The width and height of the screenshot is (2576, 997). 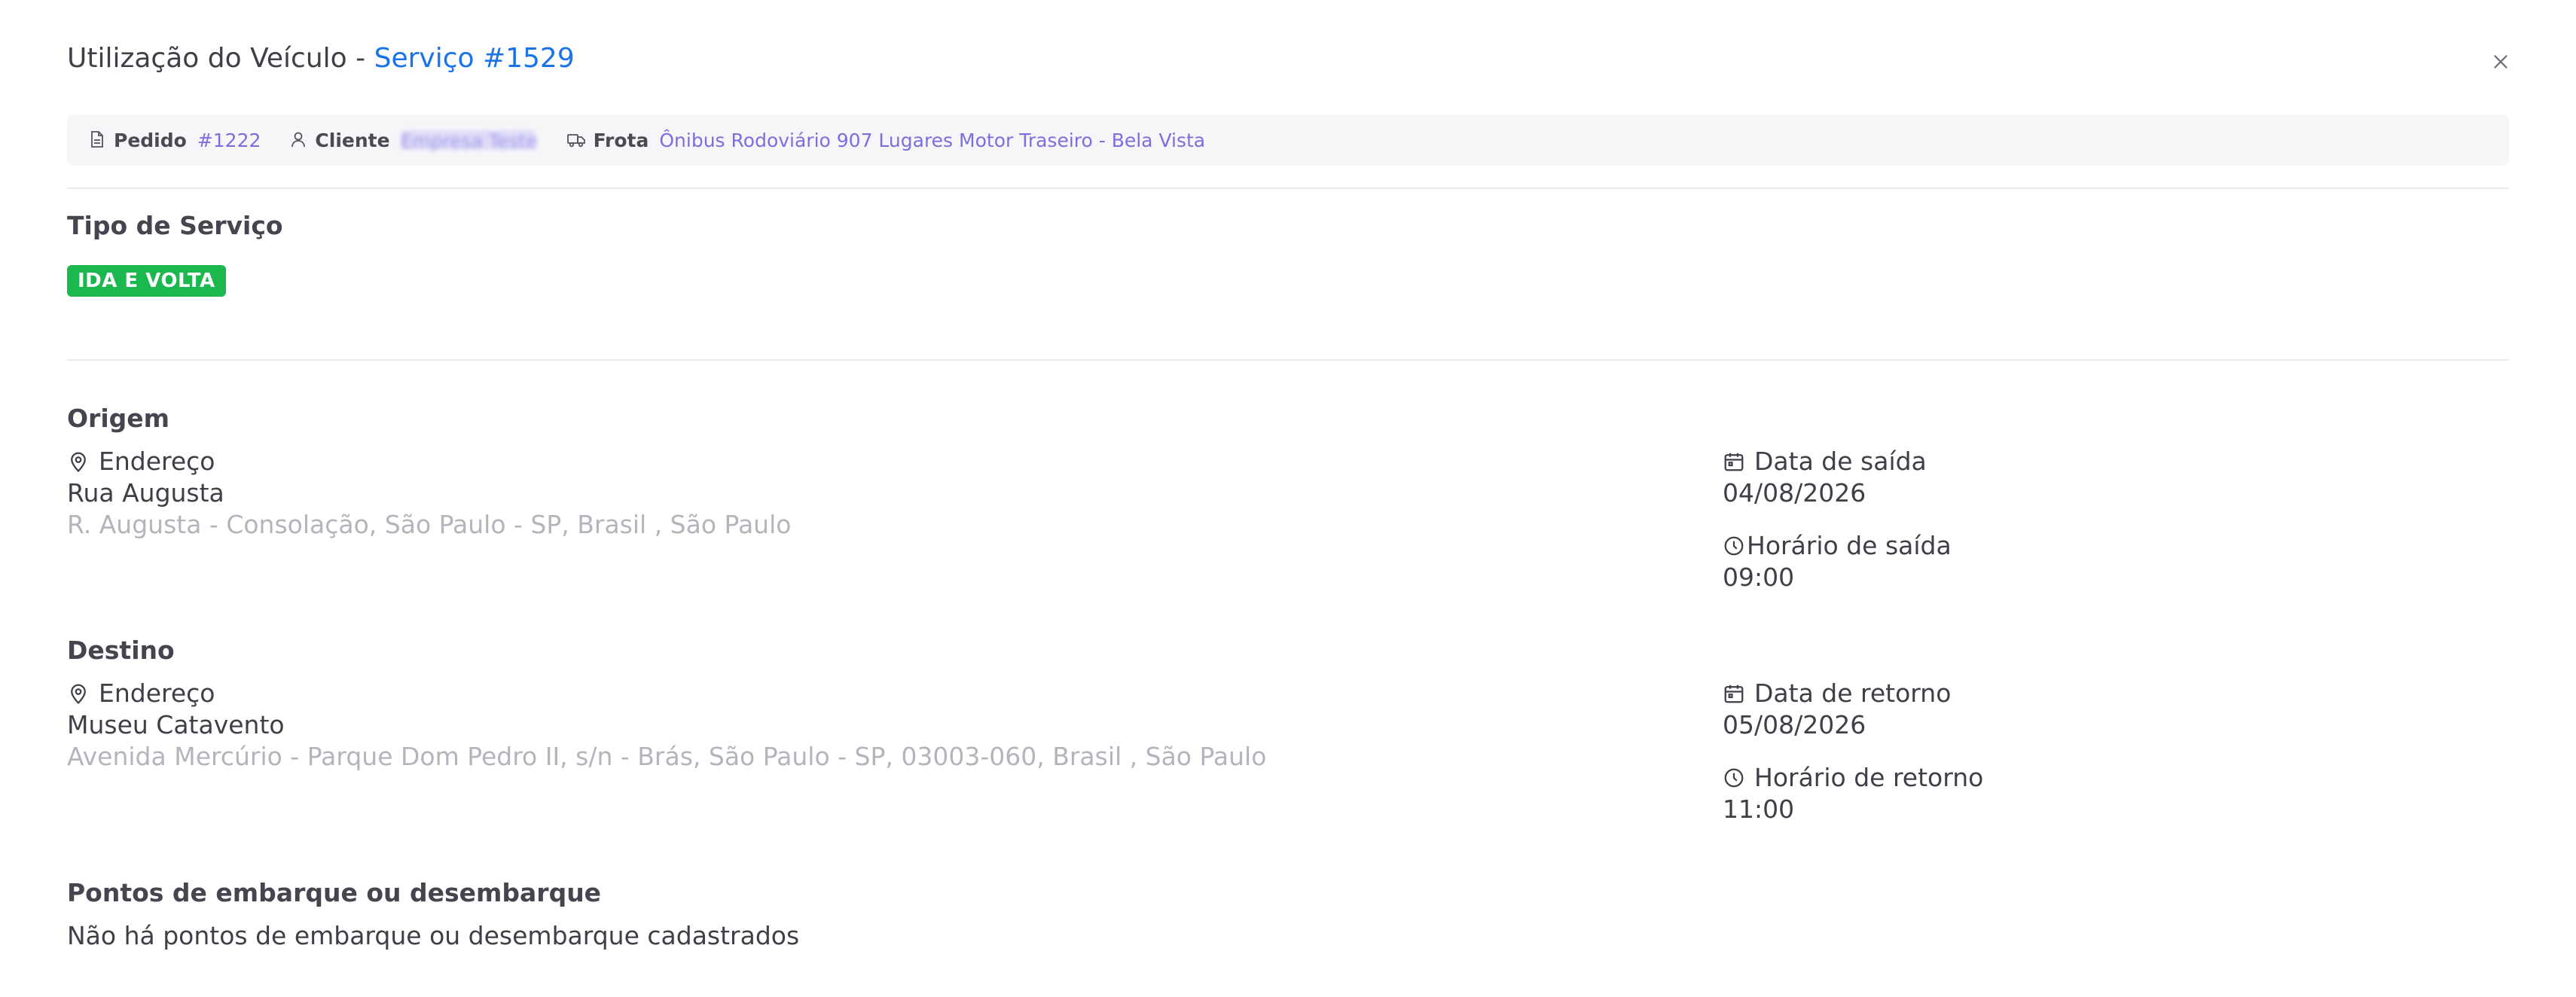 I want to click on origem-time-label: Horário de saída, so click(x=1838, y=546).